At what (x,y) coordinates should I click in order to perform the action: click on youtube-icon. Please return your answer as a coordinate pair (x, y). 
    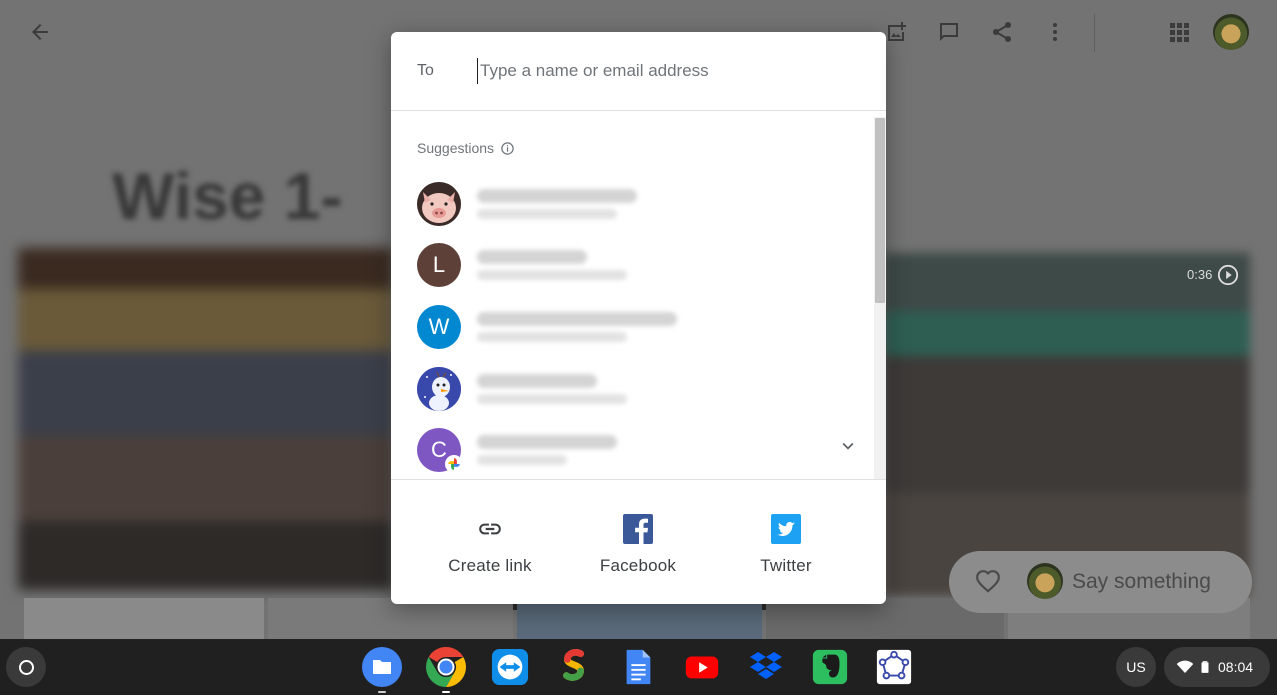
    Looking at the image, I should click on (702, 667).